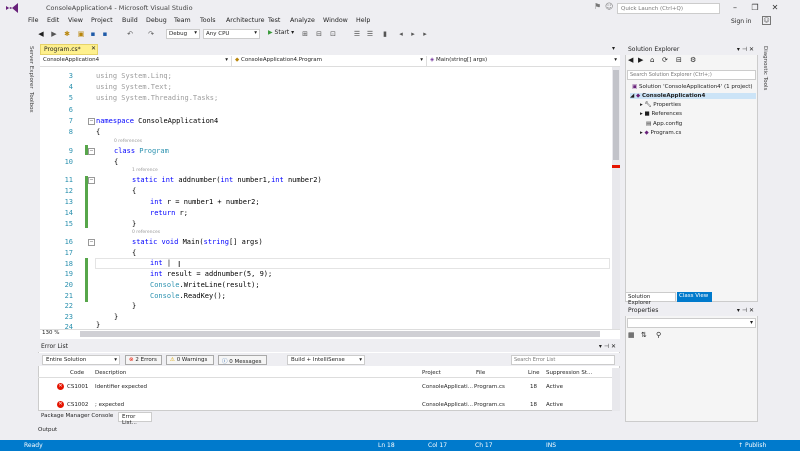  Describe the element at coordinates (156, 20) in the screenshot. I see `menu-debug: Debug` at that location.